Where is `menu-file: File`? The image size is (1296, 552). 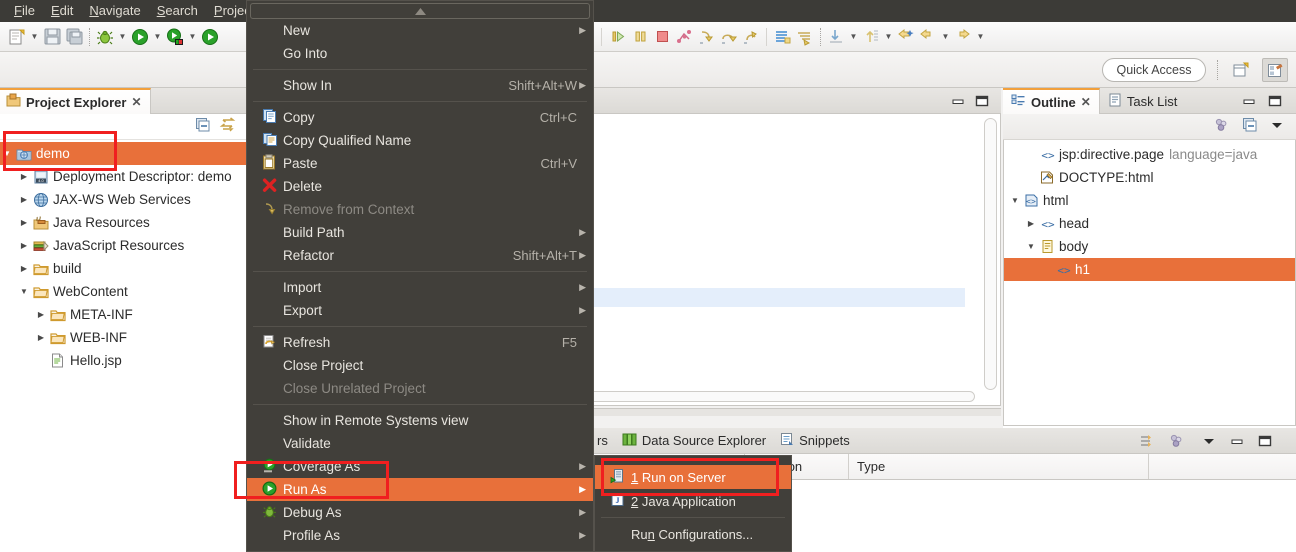
menu-file: File is located at coordinates (24, 11).